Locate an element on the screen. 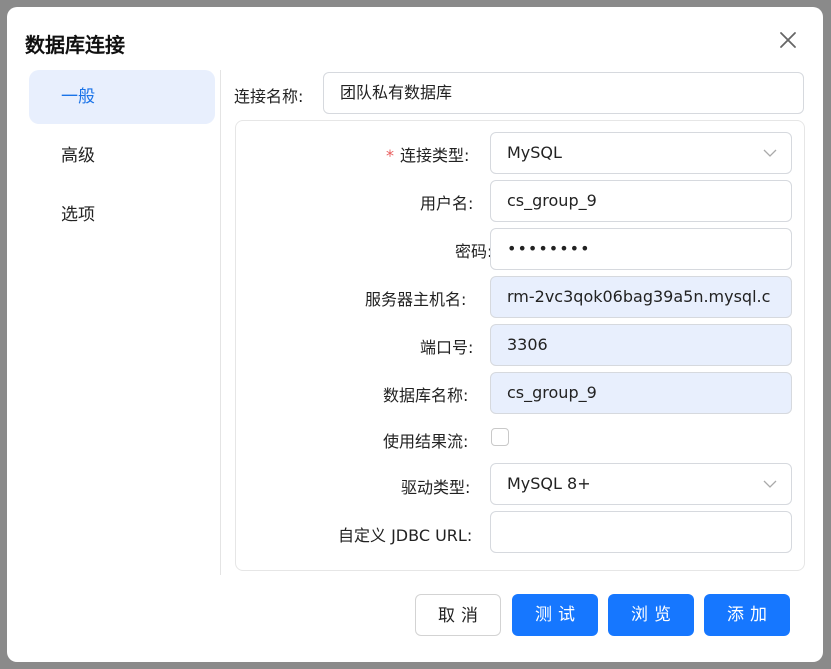  host-value: rm-2vc3qok06bag39a5n.mysql.c is located at coordinates (639, 296).